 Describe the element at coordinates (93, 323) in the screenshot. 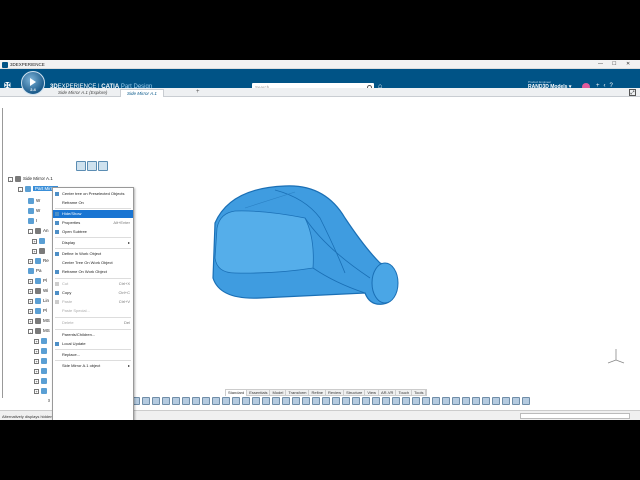

I see `menu-delete: Delete Del` at that location.